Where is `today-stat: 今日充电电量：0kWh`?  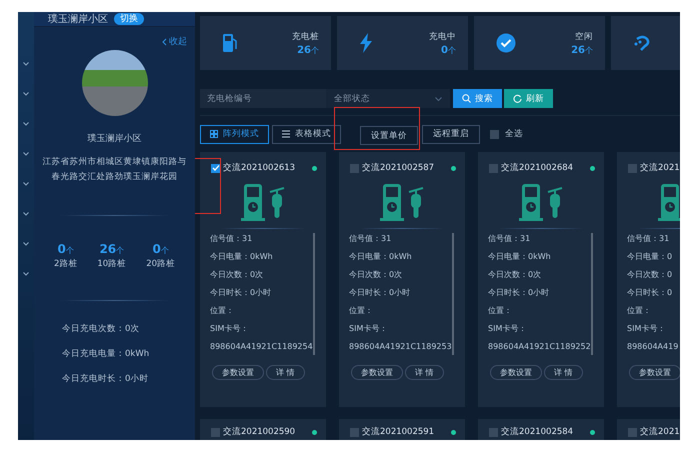 today-stat: 今日充电电量：0kWh is located at coordinates (106, 354).